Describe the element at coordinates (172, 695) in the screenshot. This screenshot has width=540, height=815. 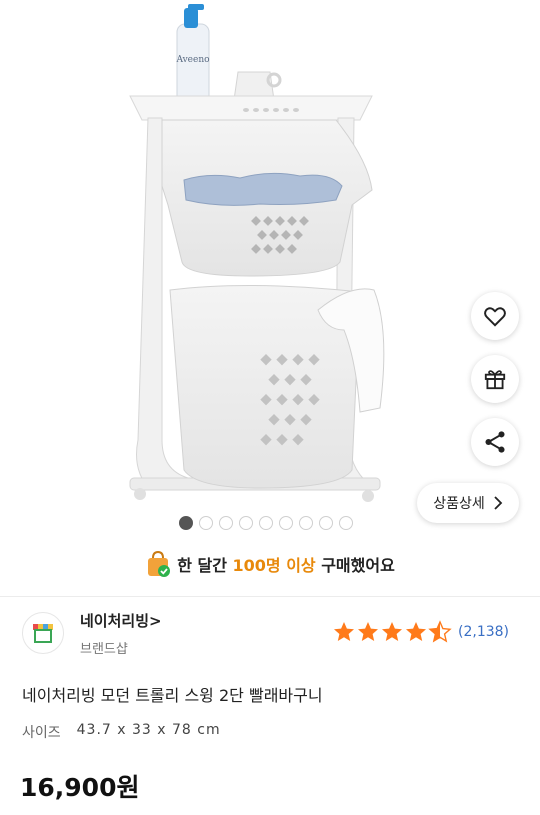
I see `product-title: 네이처리빙 모던 트롤리 스윙 2단 빨래바구니` at that location.